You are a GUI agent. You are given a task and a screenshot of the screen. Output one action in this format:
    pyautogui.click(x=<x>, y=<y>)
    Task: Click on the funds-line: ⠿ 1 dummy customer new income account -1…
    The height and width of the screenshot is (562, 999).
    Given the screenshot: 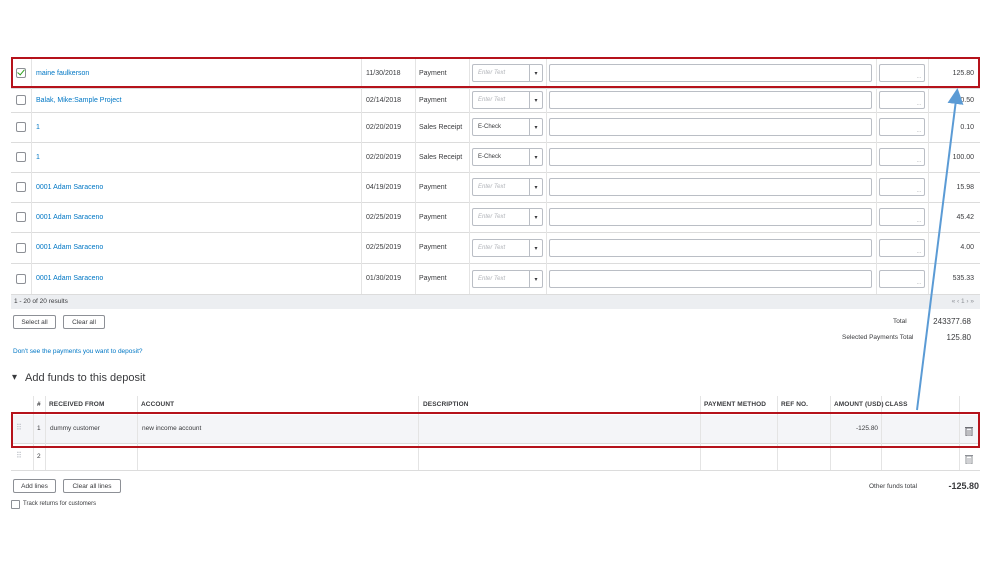 What is the action you would take?
    pyautogui.click(x=495, y=429)
    